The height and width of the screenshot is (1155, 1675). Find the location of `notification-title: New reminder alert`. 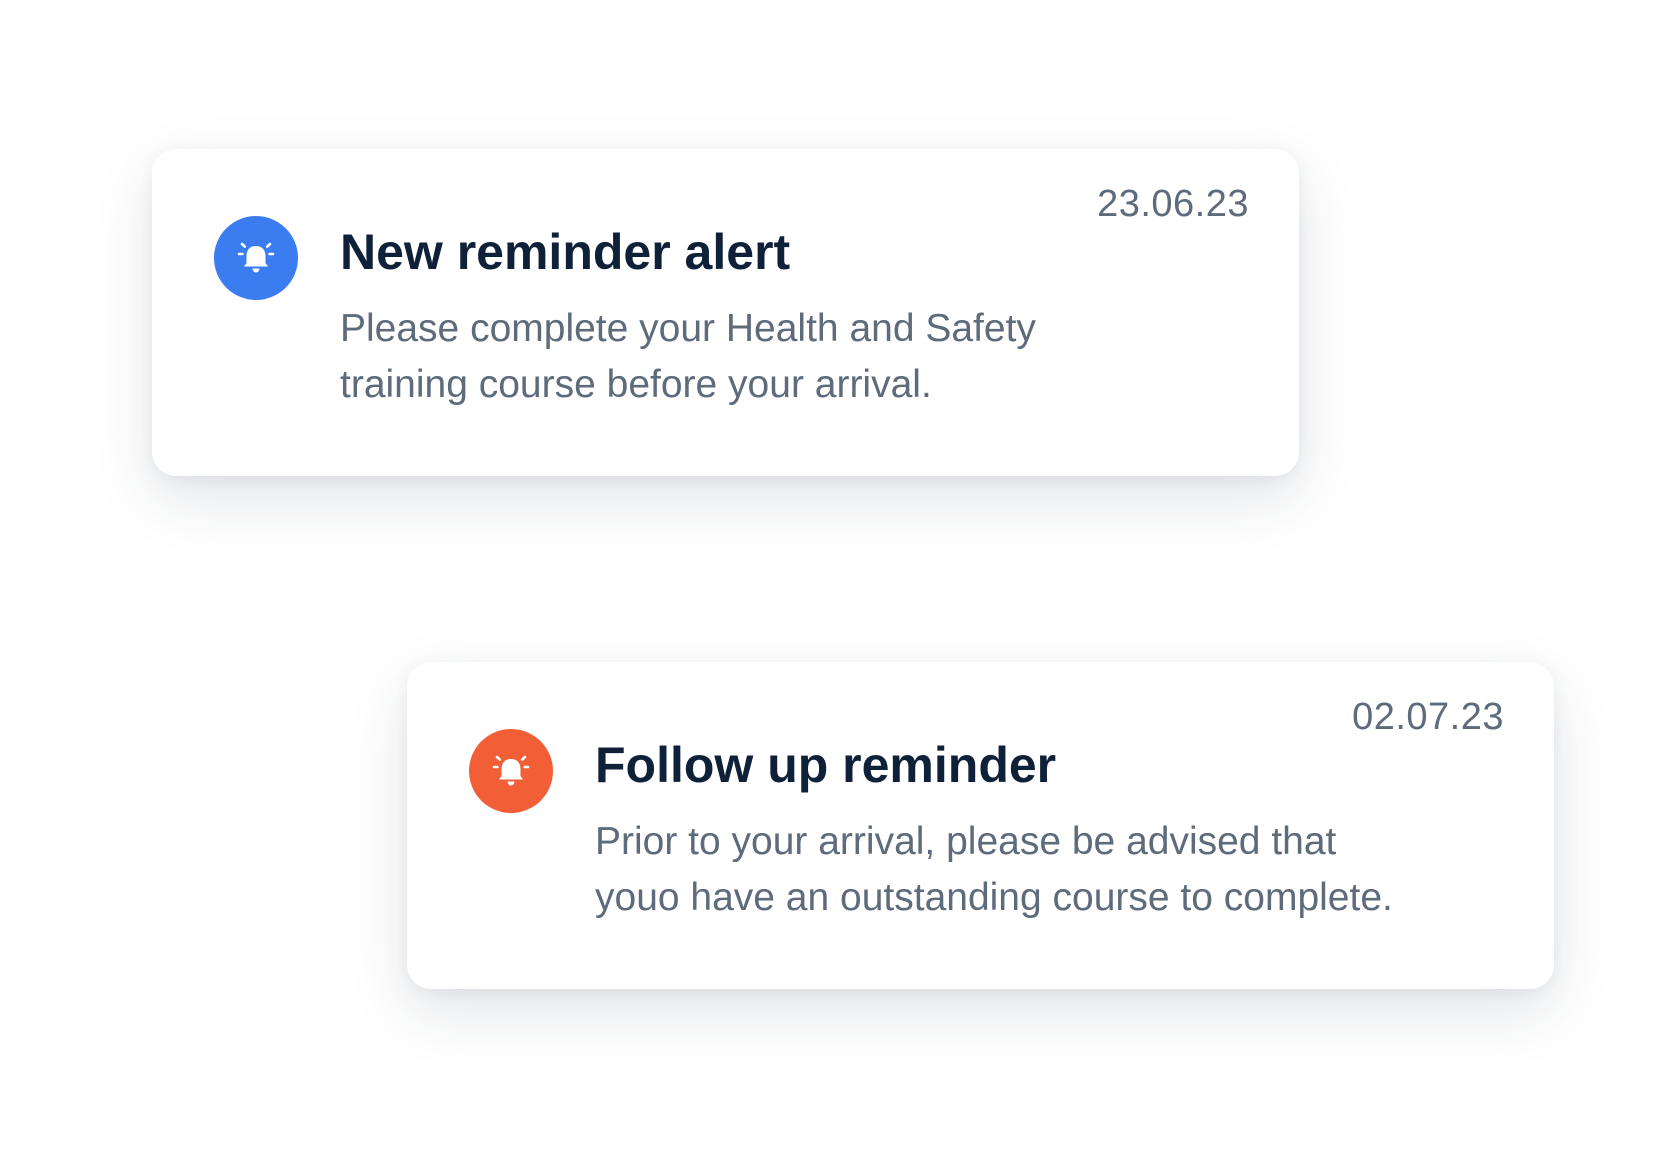

notification-title: New reminder alert is located at coordinates (565, 252).